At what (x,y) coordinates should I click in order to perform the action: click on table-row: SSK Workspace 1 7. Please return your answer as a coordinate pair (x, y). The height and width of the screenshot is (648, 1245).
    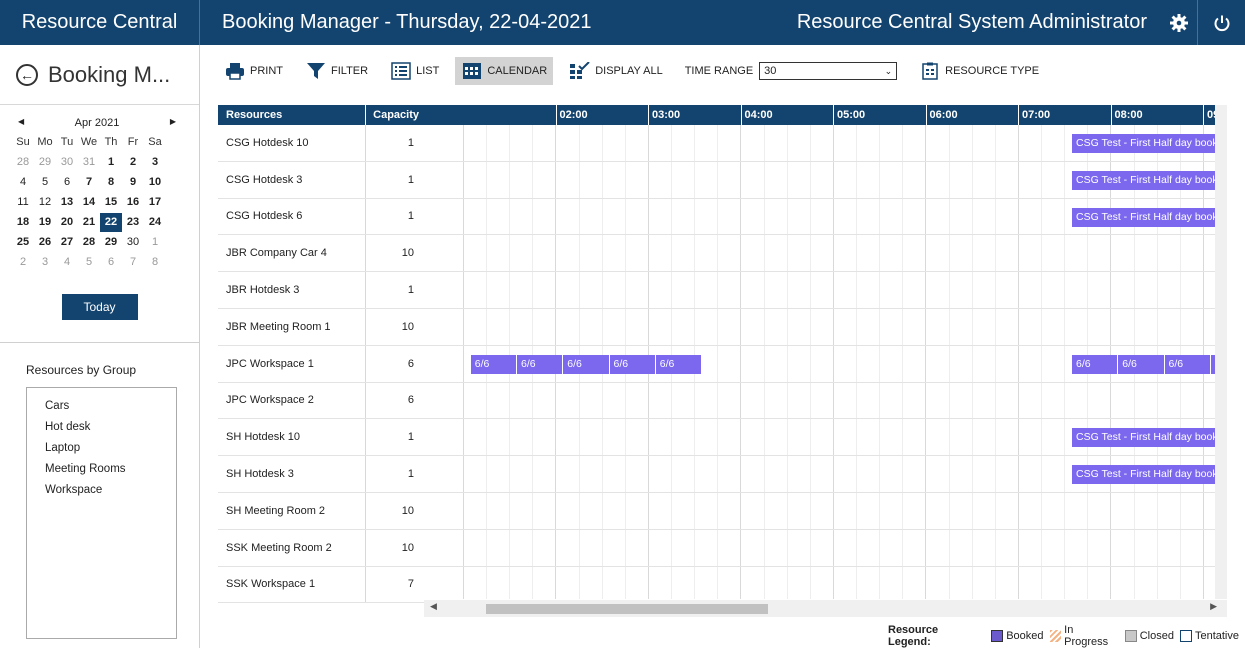
    Looking at the image, I should click on (321, 585).